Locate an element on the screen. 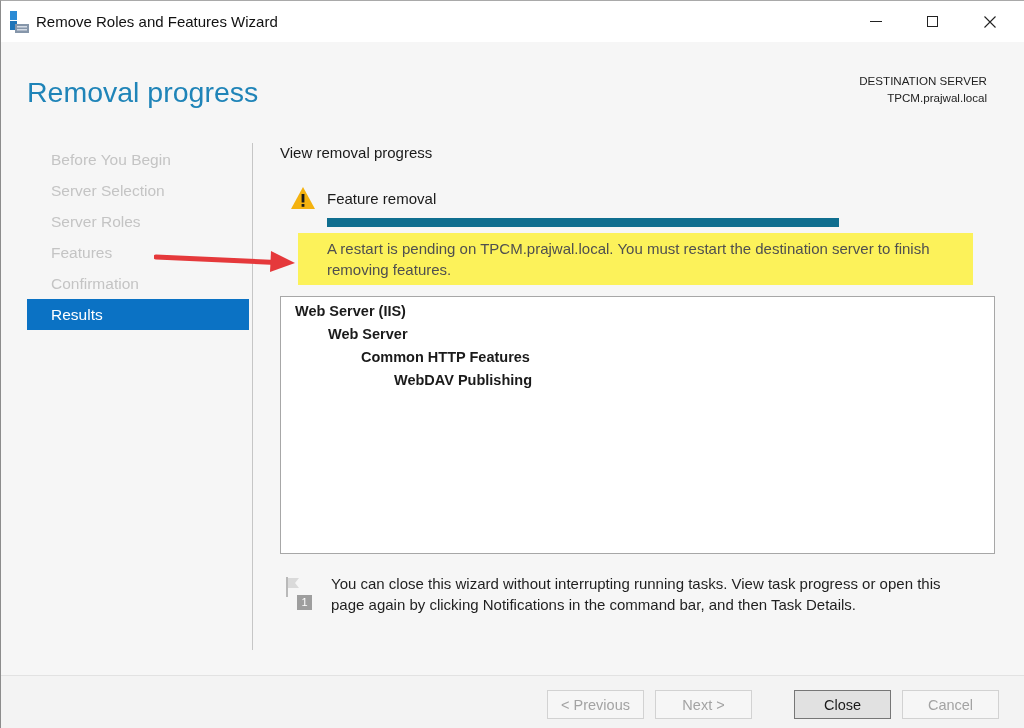 This screenshot has height=728, width=1024. restart-message: A restart is pending on TPCM.prajwal.local. You must restart the destination server to finish removing features. is located at coordinates (635, 259).